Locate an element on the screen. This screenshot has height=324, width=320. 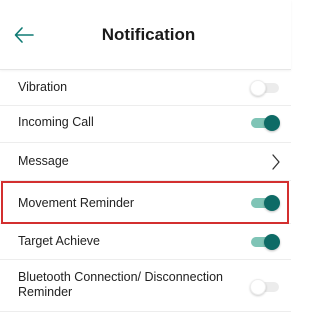
setting-row-target-achieve: Target Achieve is located at coordinates (145, 242).